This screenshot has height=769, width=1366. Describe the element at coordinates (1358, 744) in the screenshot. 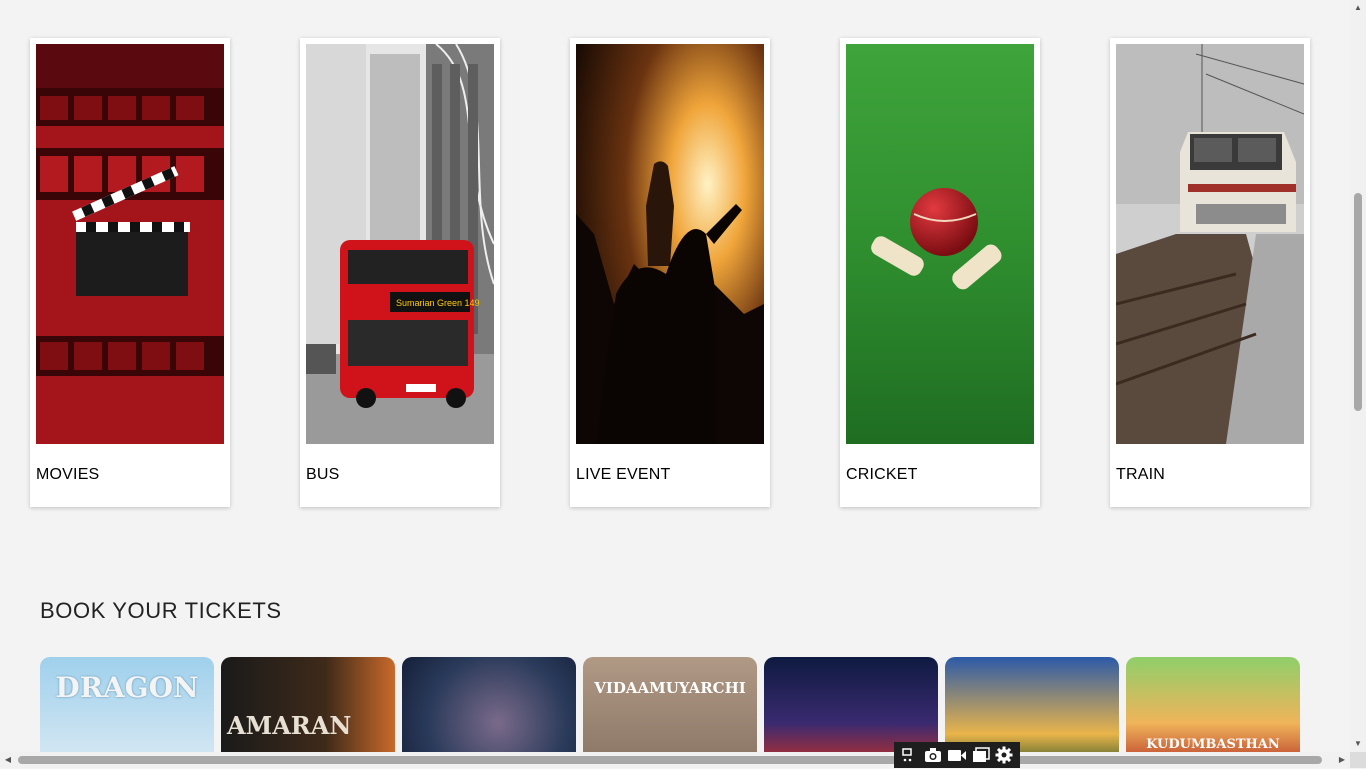

I see `scroll-down-arrow-icon: ▼` at that location.